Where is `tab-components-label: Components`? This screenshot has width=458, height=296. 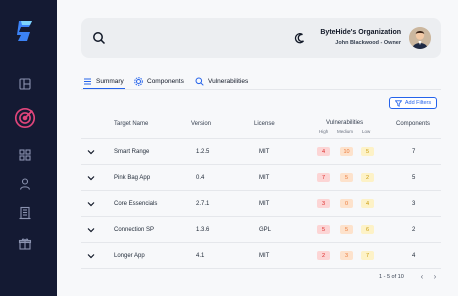 tab-components-label: Components is located at coordinates (165, 81).